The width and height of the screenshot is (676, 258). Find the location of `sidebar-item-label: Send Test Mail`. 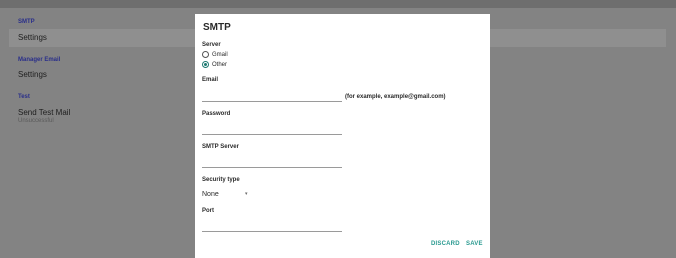

sidebar-item-label: Send Test Mail is located at coordinates (44, 112).